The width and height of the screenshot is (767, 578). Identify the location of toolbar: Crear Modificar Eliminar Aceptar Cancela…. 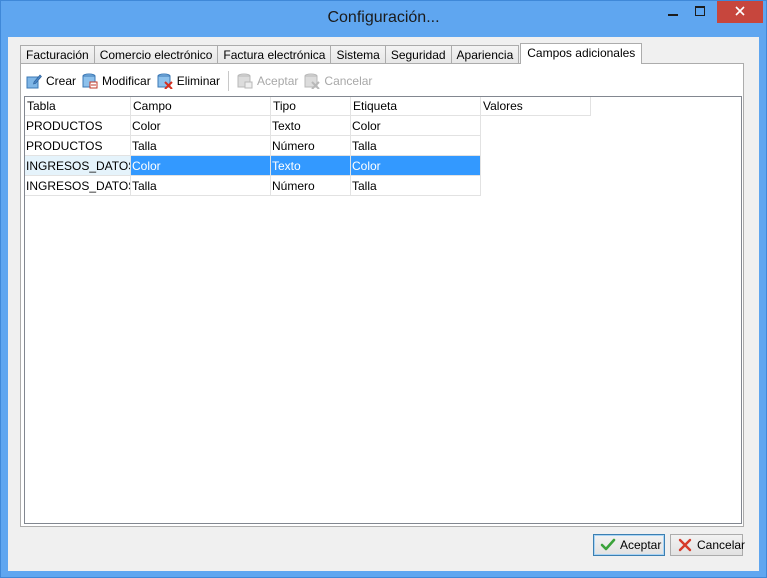
(199, 81).